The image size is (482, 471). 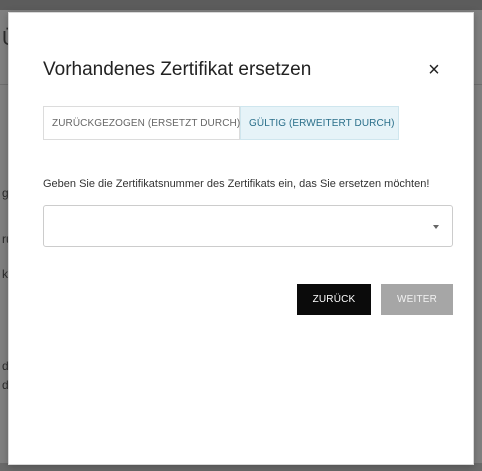 I want to click on tab-valid-extended-by: GÜLTIG (ERWEITERT DURCH), so click(x=319, y=123).